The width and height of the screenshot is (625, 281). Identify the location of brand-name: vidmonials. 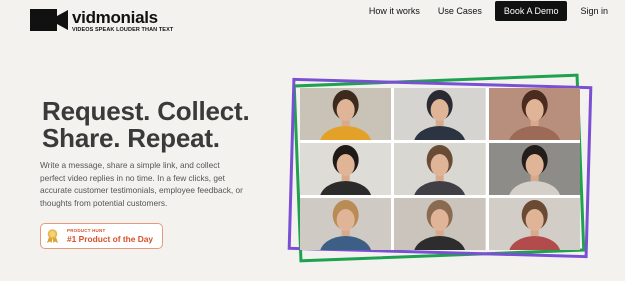
(115, 17).